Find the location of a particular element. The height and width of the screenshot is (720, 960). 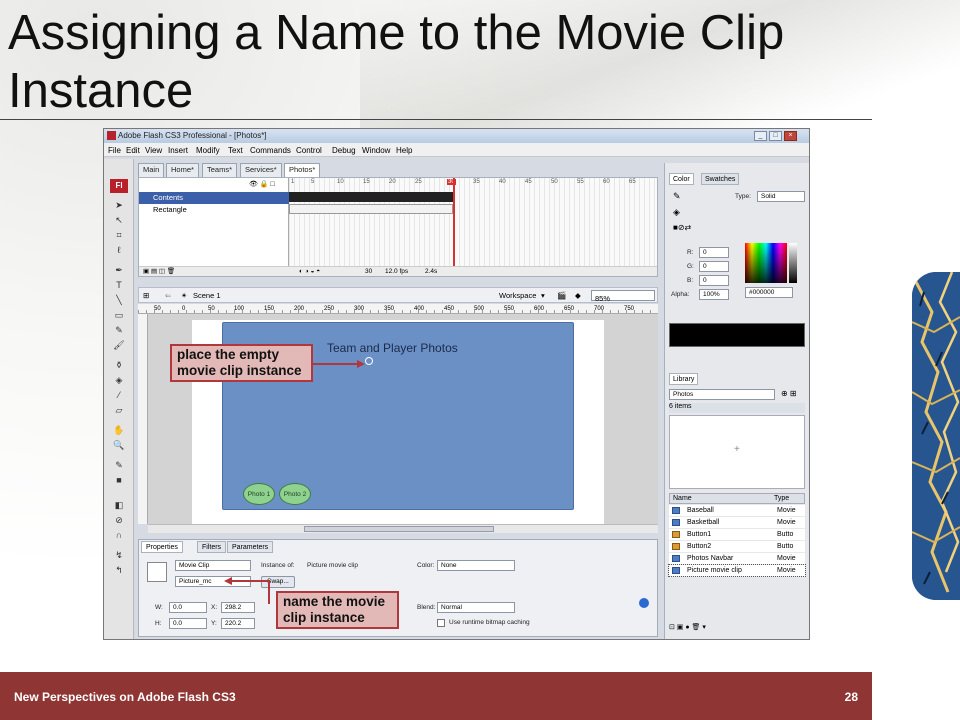

snap-magnet-icon: ∩ is located at coordinates (119, 535).